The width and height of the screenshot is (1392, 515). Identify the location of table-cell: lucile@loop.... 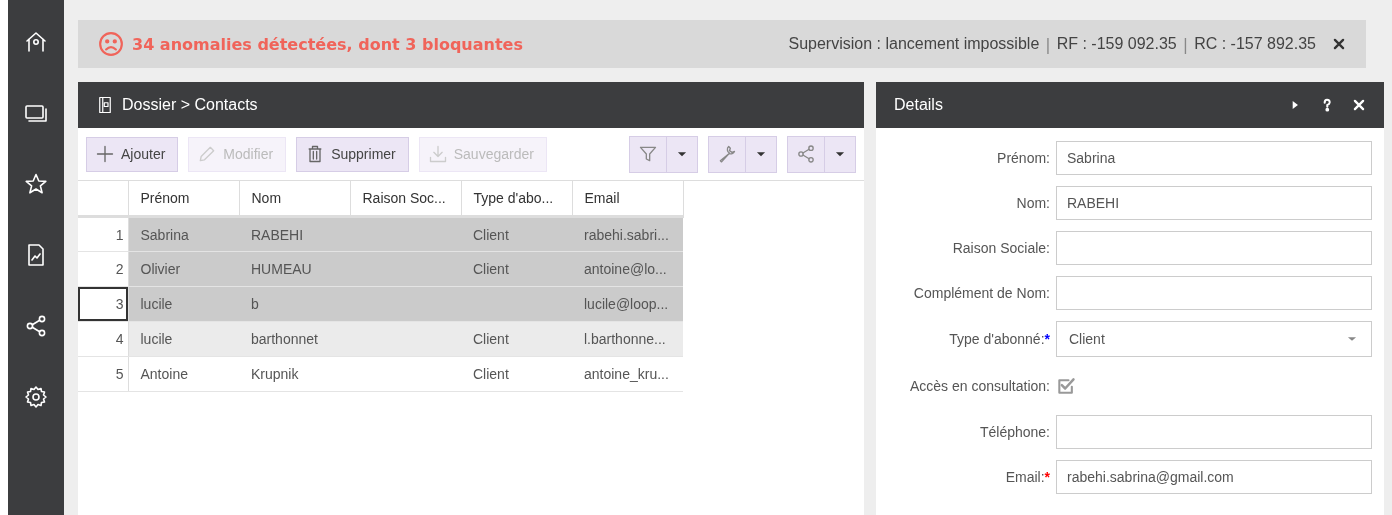
(627, 304).